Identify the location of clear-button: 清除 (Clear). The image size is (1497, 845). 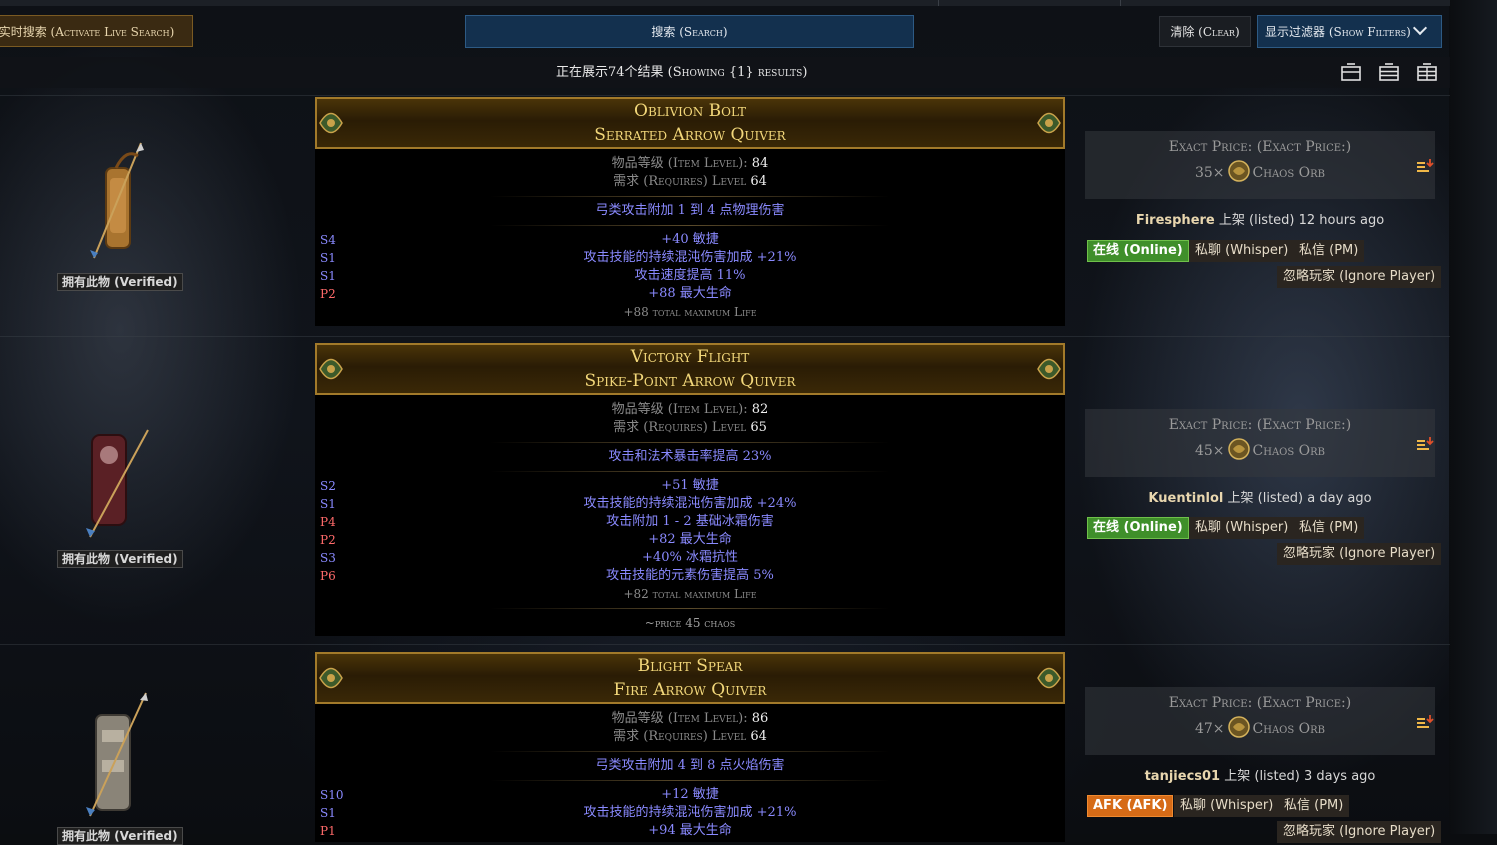
(1205, 31).